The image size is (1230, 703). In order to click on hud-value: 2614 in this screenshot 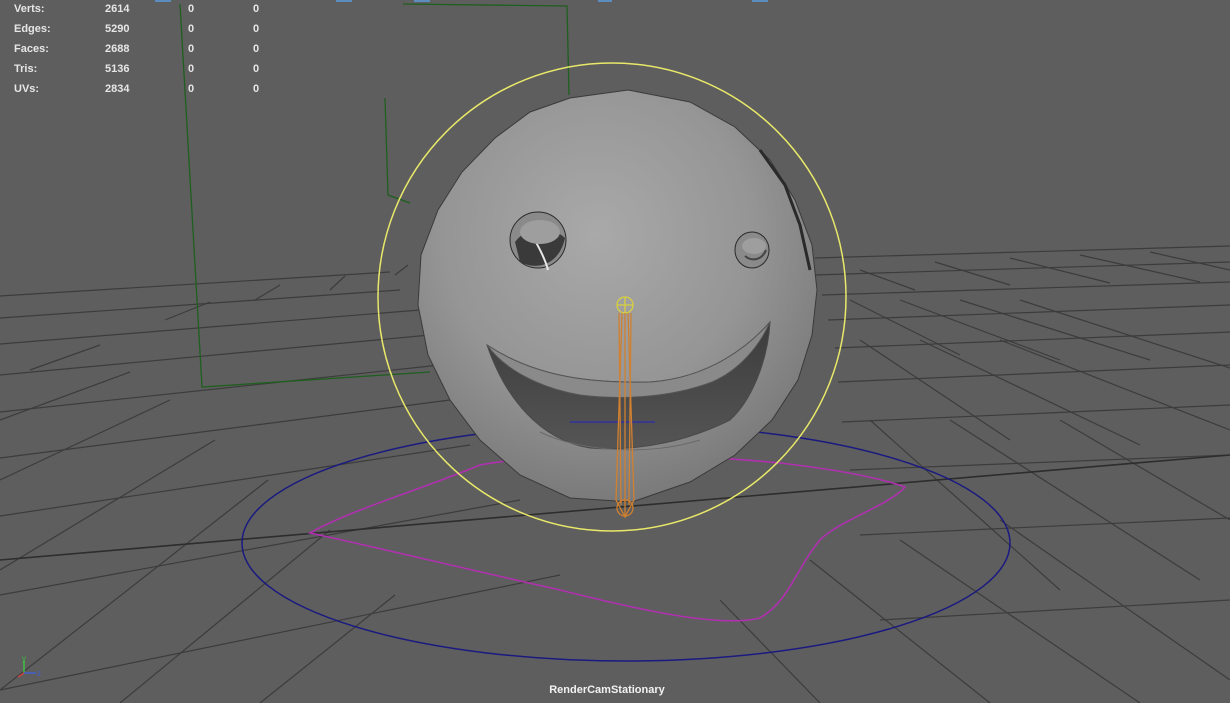, I will do `click(117, 9)`.